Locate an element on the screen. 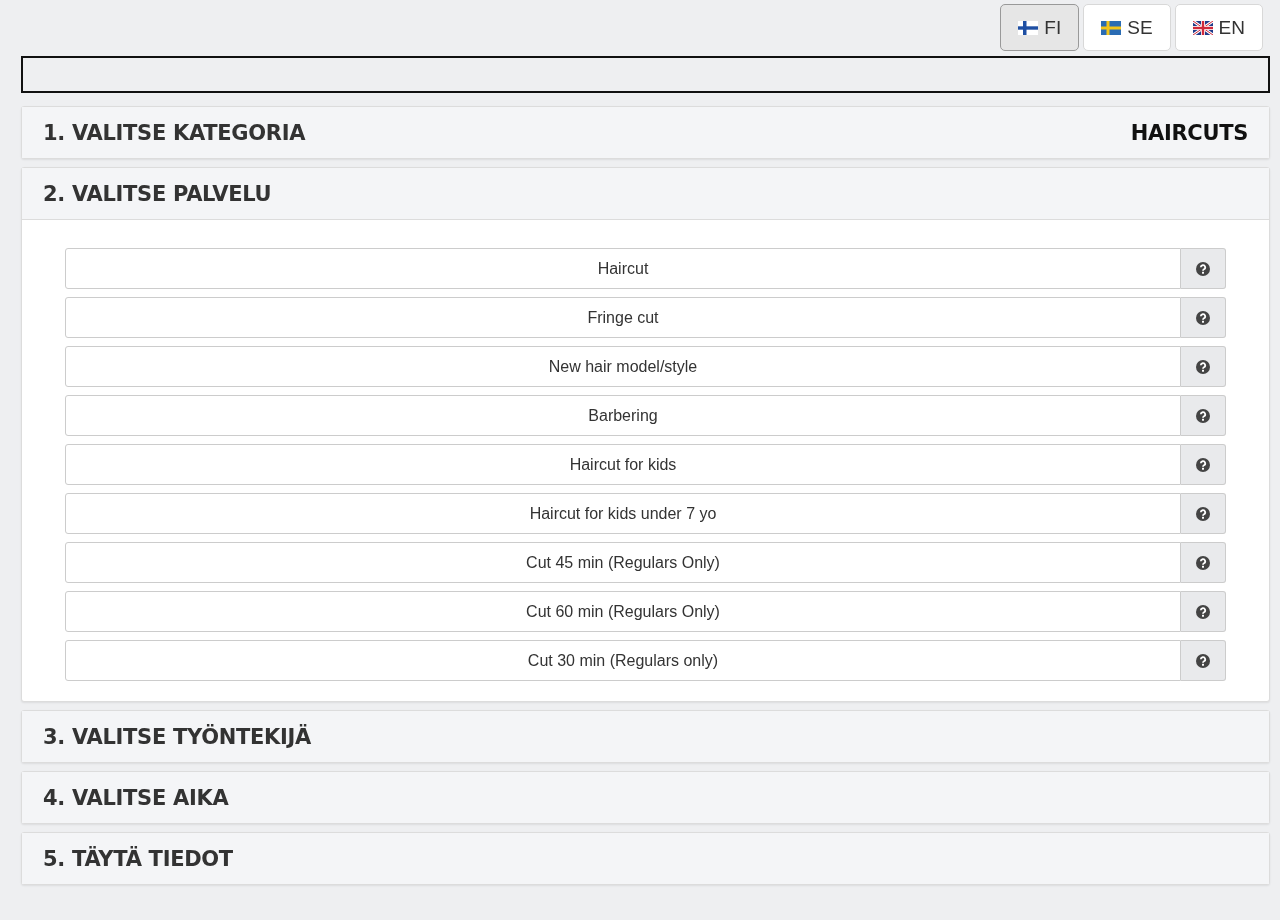 This screenshot has height=920, width=1280. service-option: Haircut for kids under 7 yo is located at coordinates (623, 513).